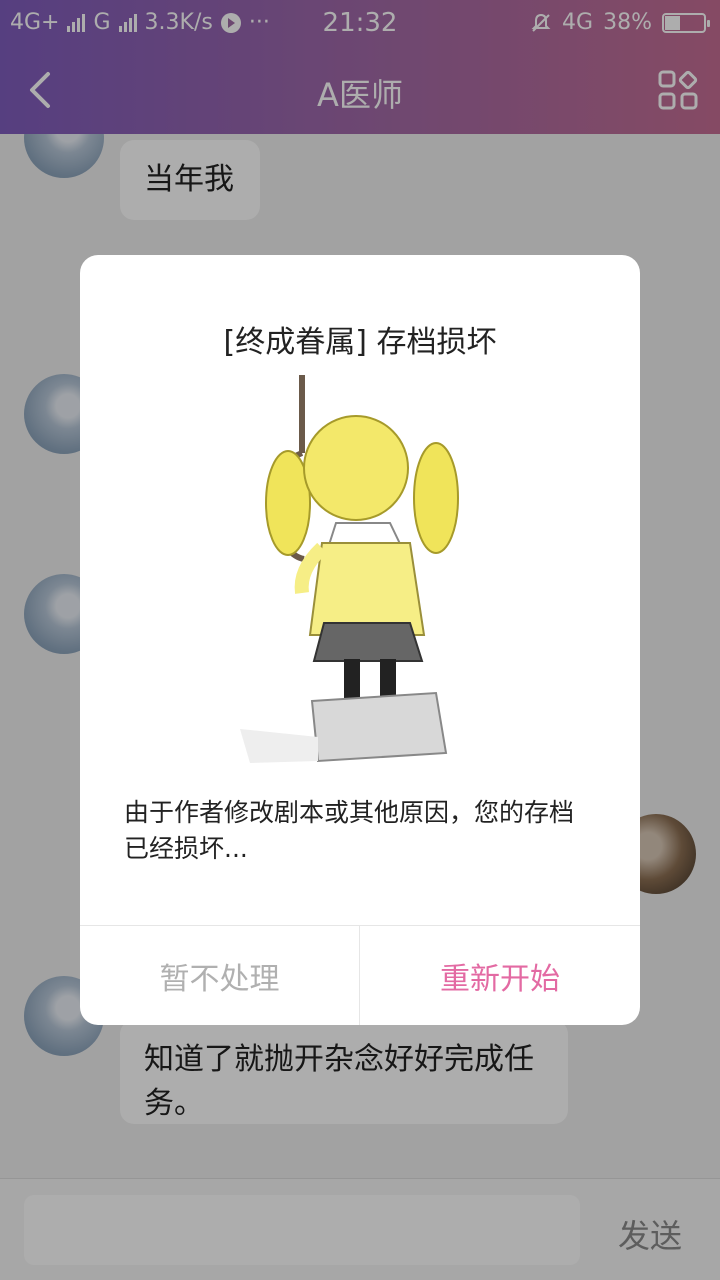 This screenshot has height=1280, width=720. Describe the element at coordinates (349, 569) in the screenshot. I see `illustration-image` at that location.